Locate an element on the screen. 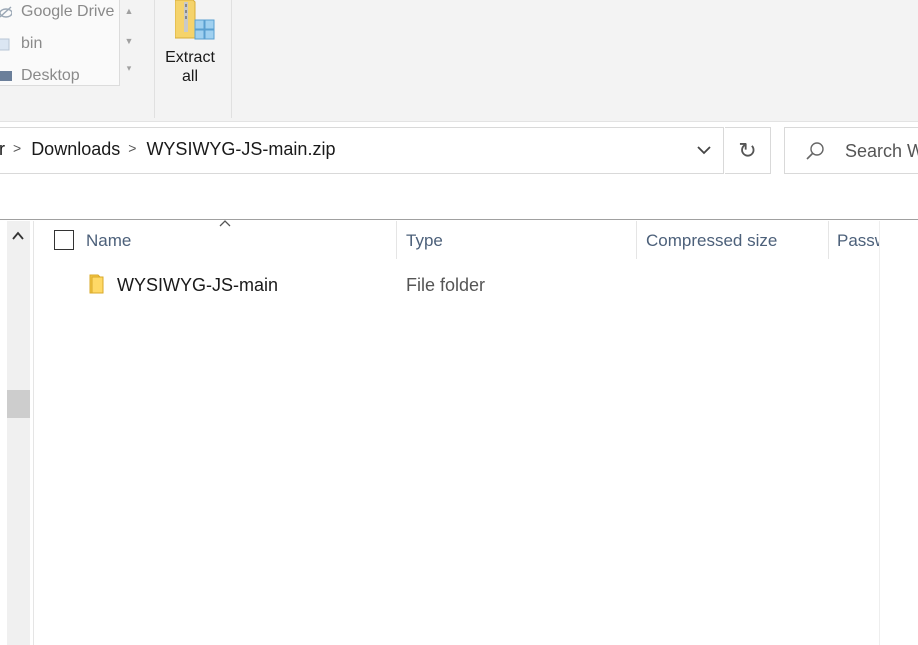 The width and height of the screenshot is (918, 645). file-type: File folder is located at coordinates (446, 285).